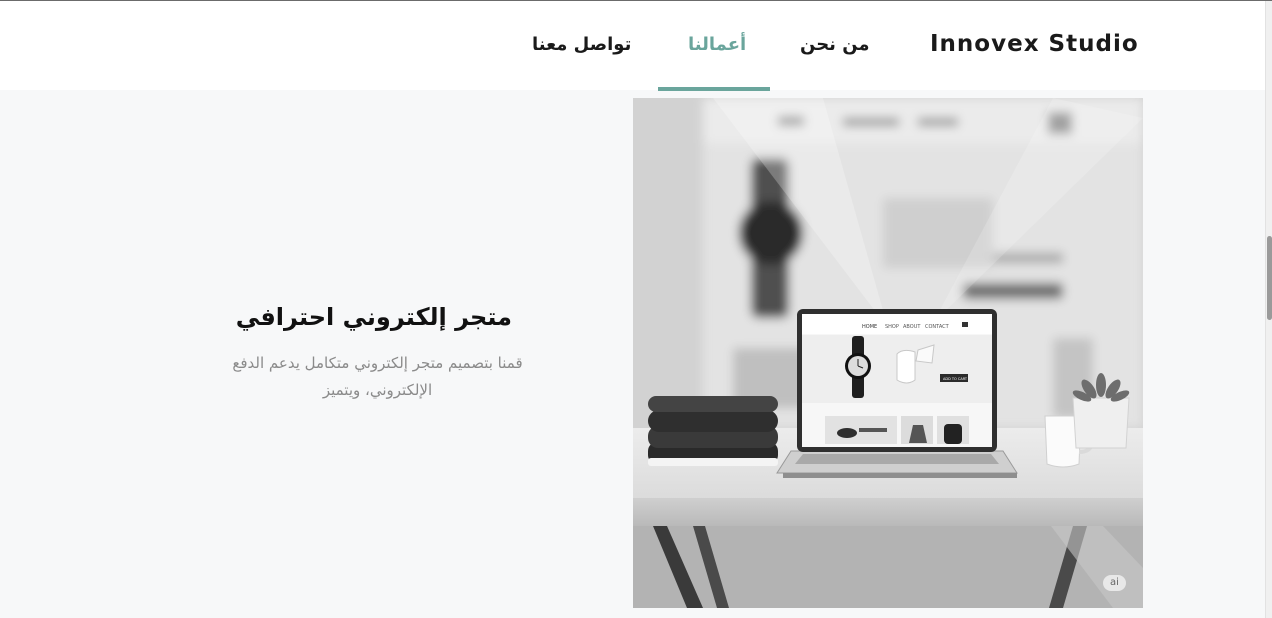 The image size is (1272, 618). I want to click on mockup-nav-shop: SHOP, so click(892, 327).